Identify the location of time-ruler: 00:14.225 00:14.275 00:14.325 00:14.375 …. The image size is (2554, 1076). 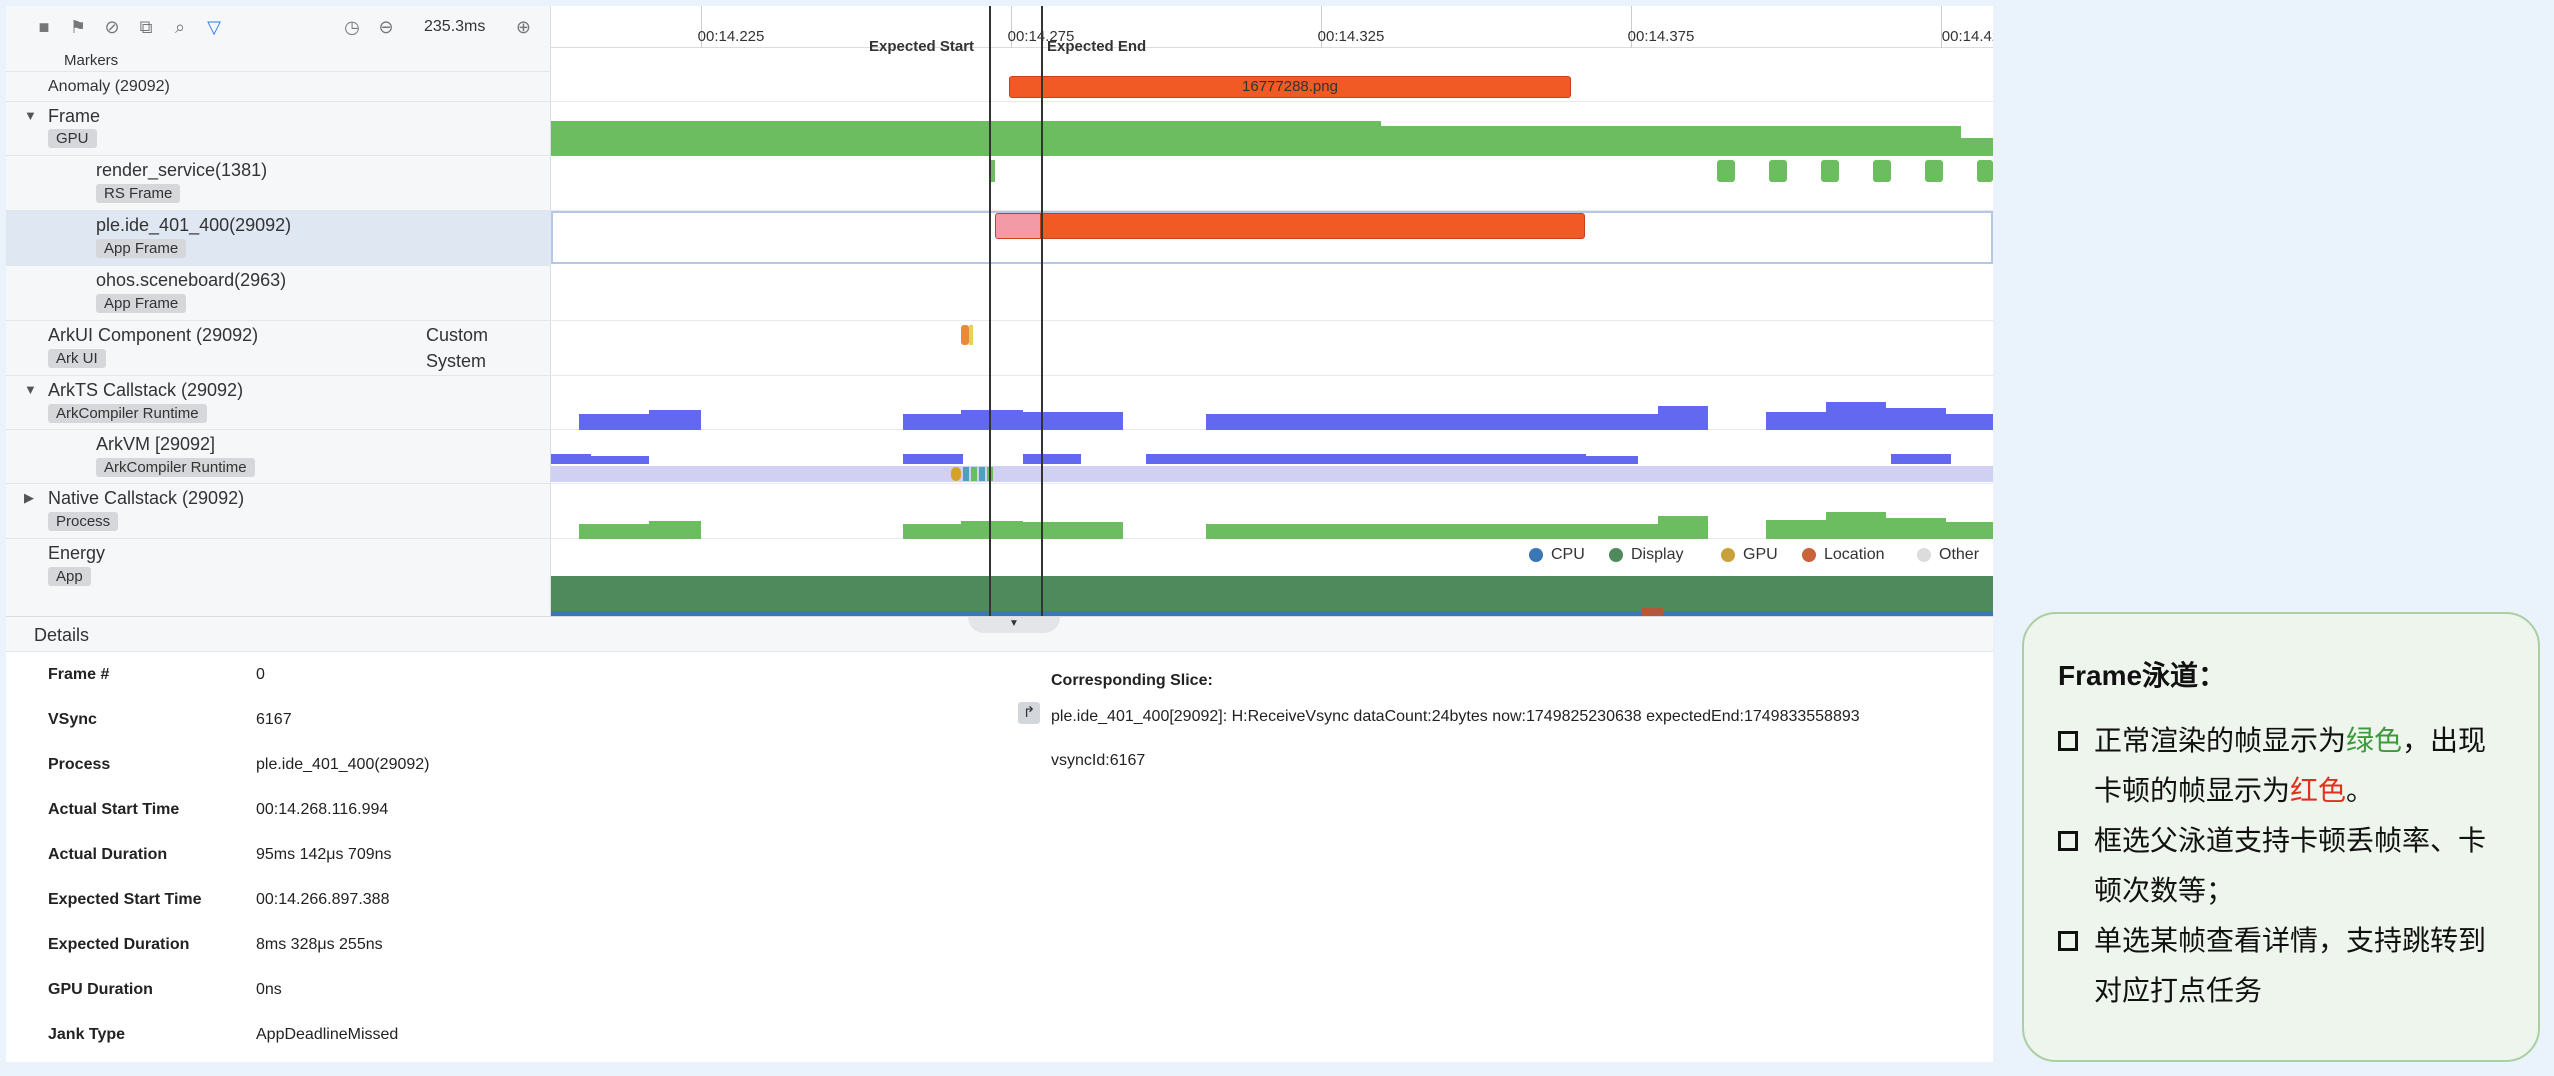
(1272, 27).